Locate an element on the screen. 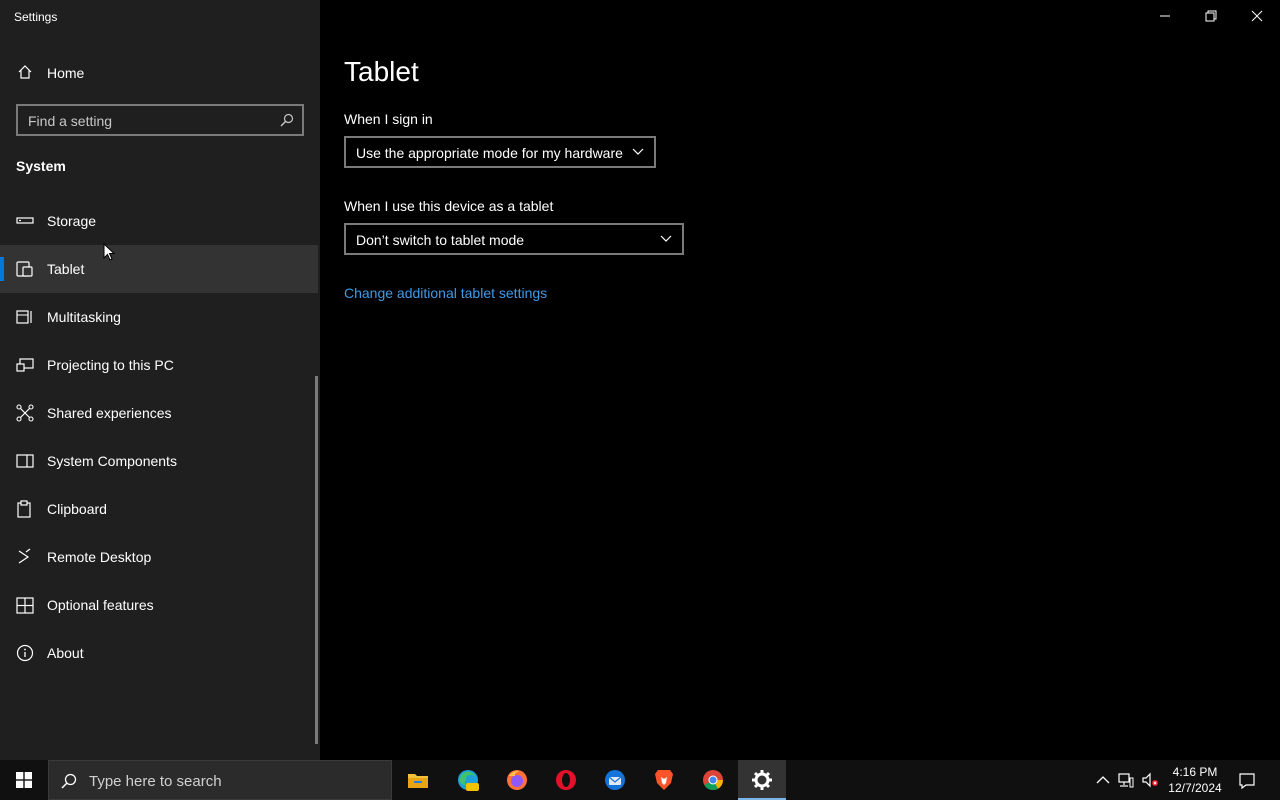 Image resolution: width=1280 pixels, height=800 pixels. mouse-cursor-icon is located at coordinates (109, 252).